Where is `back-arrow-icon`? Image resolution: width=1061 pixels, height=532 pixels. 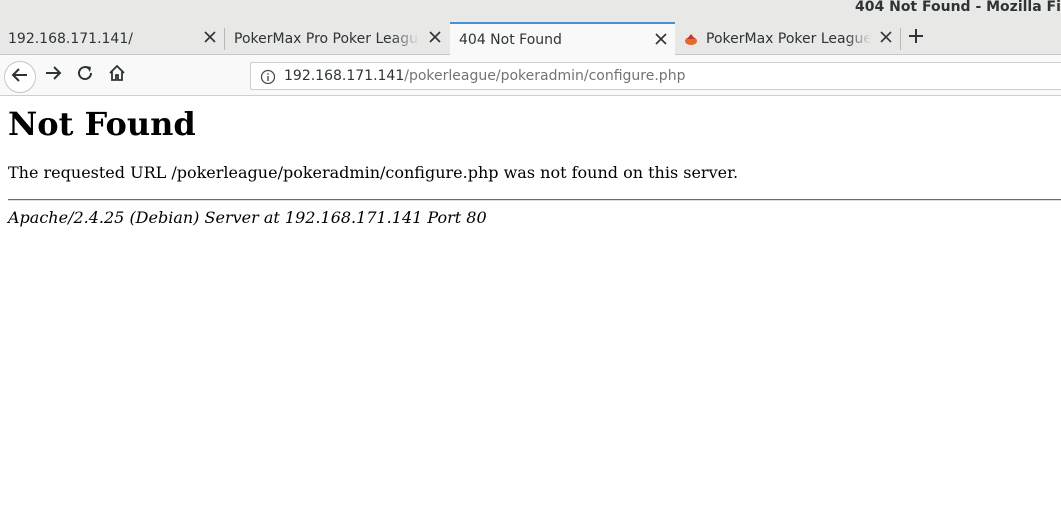
back-arrow-icon is located at coordinates (20, 77).